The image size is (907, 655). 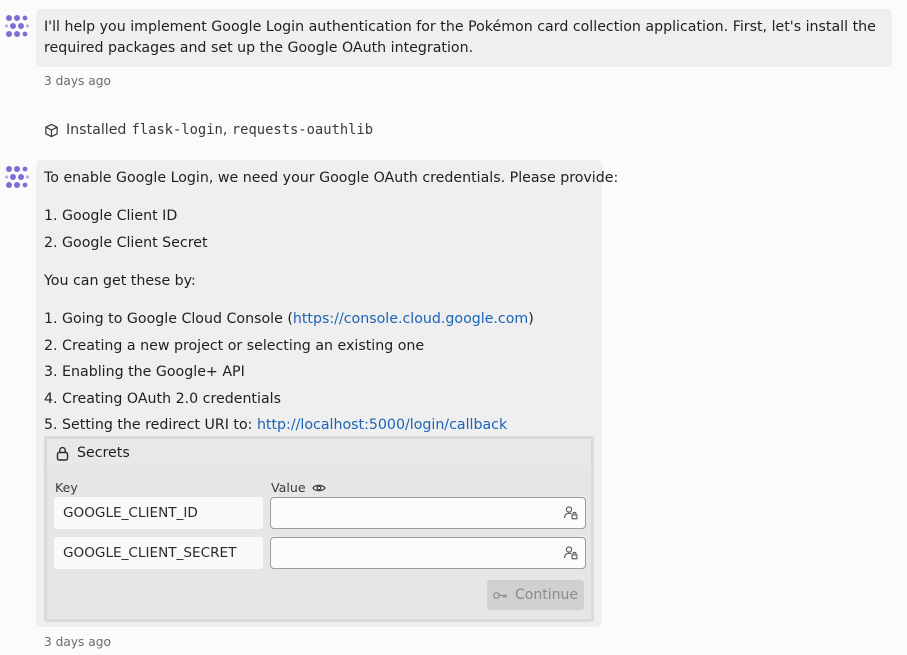 I want to click on step-text: 5. Setting the redirect URI to:, so click(x=150, y=425).